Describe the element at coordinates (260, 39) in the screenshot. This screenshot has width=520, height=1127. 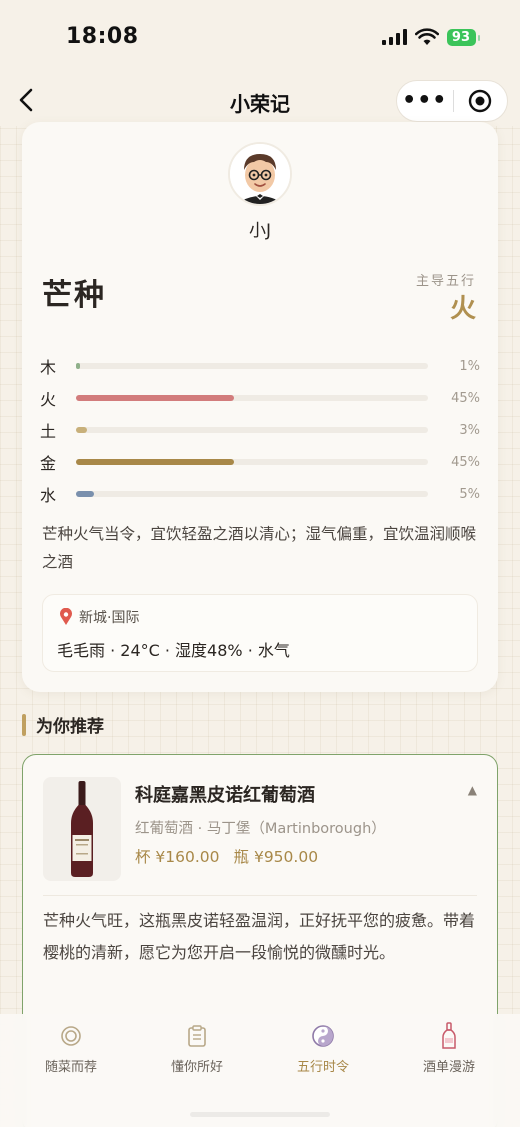
I see `status-bar: 18:08 93` at that location.